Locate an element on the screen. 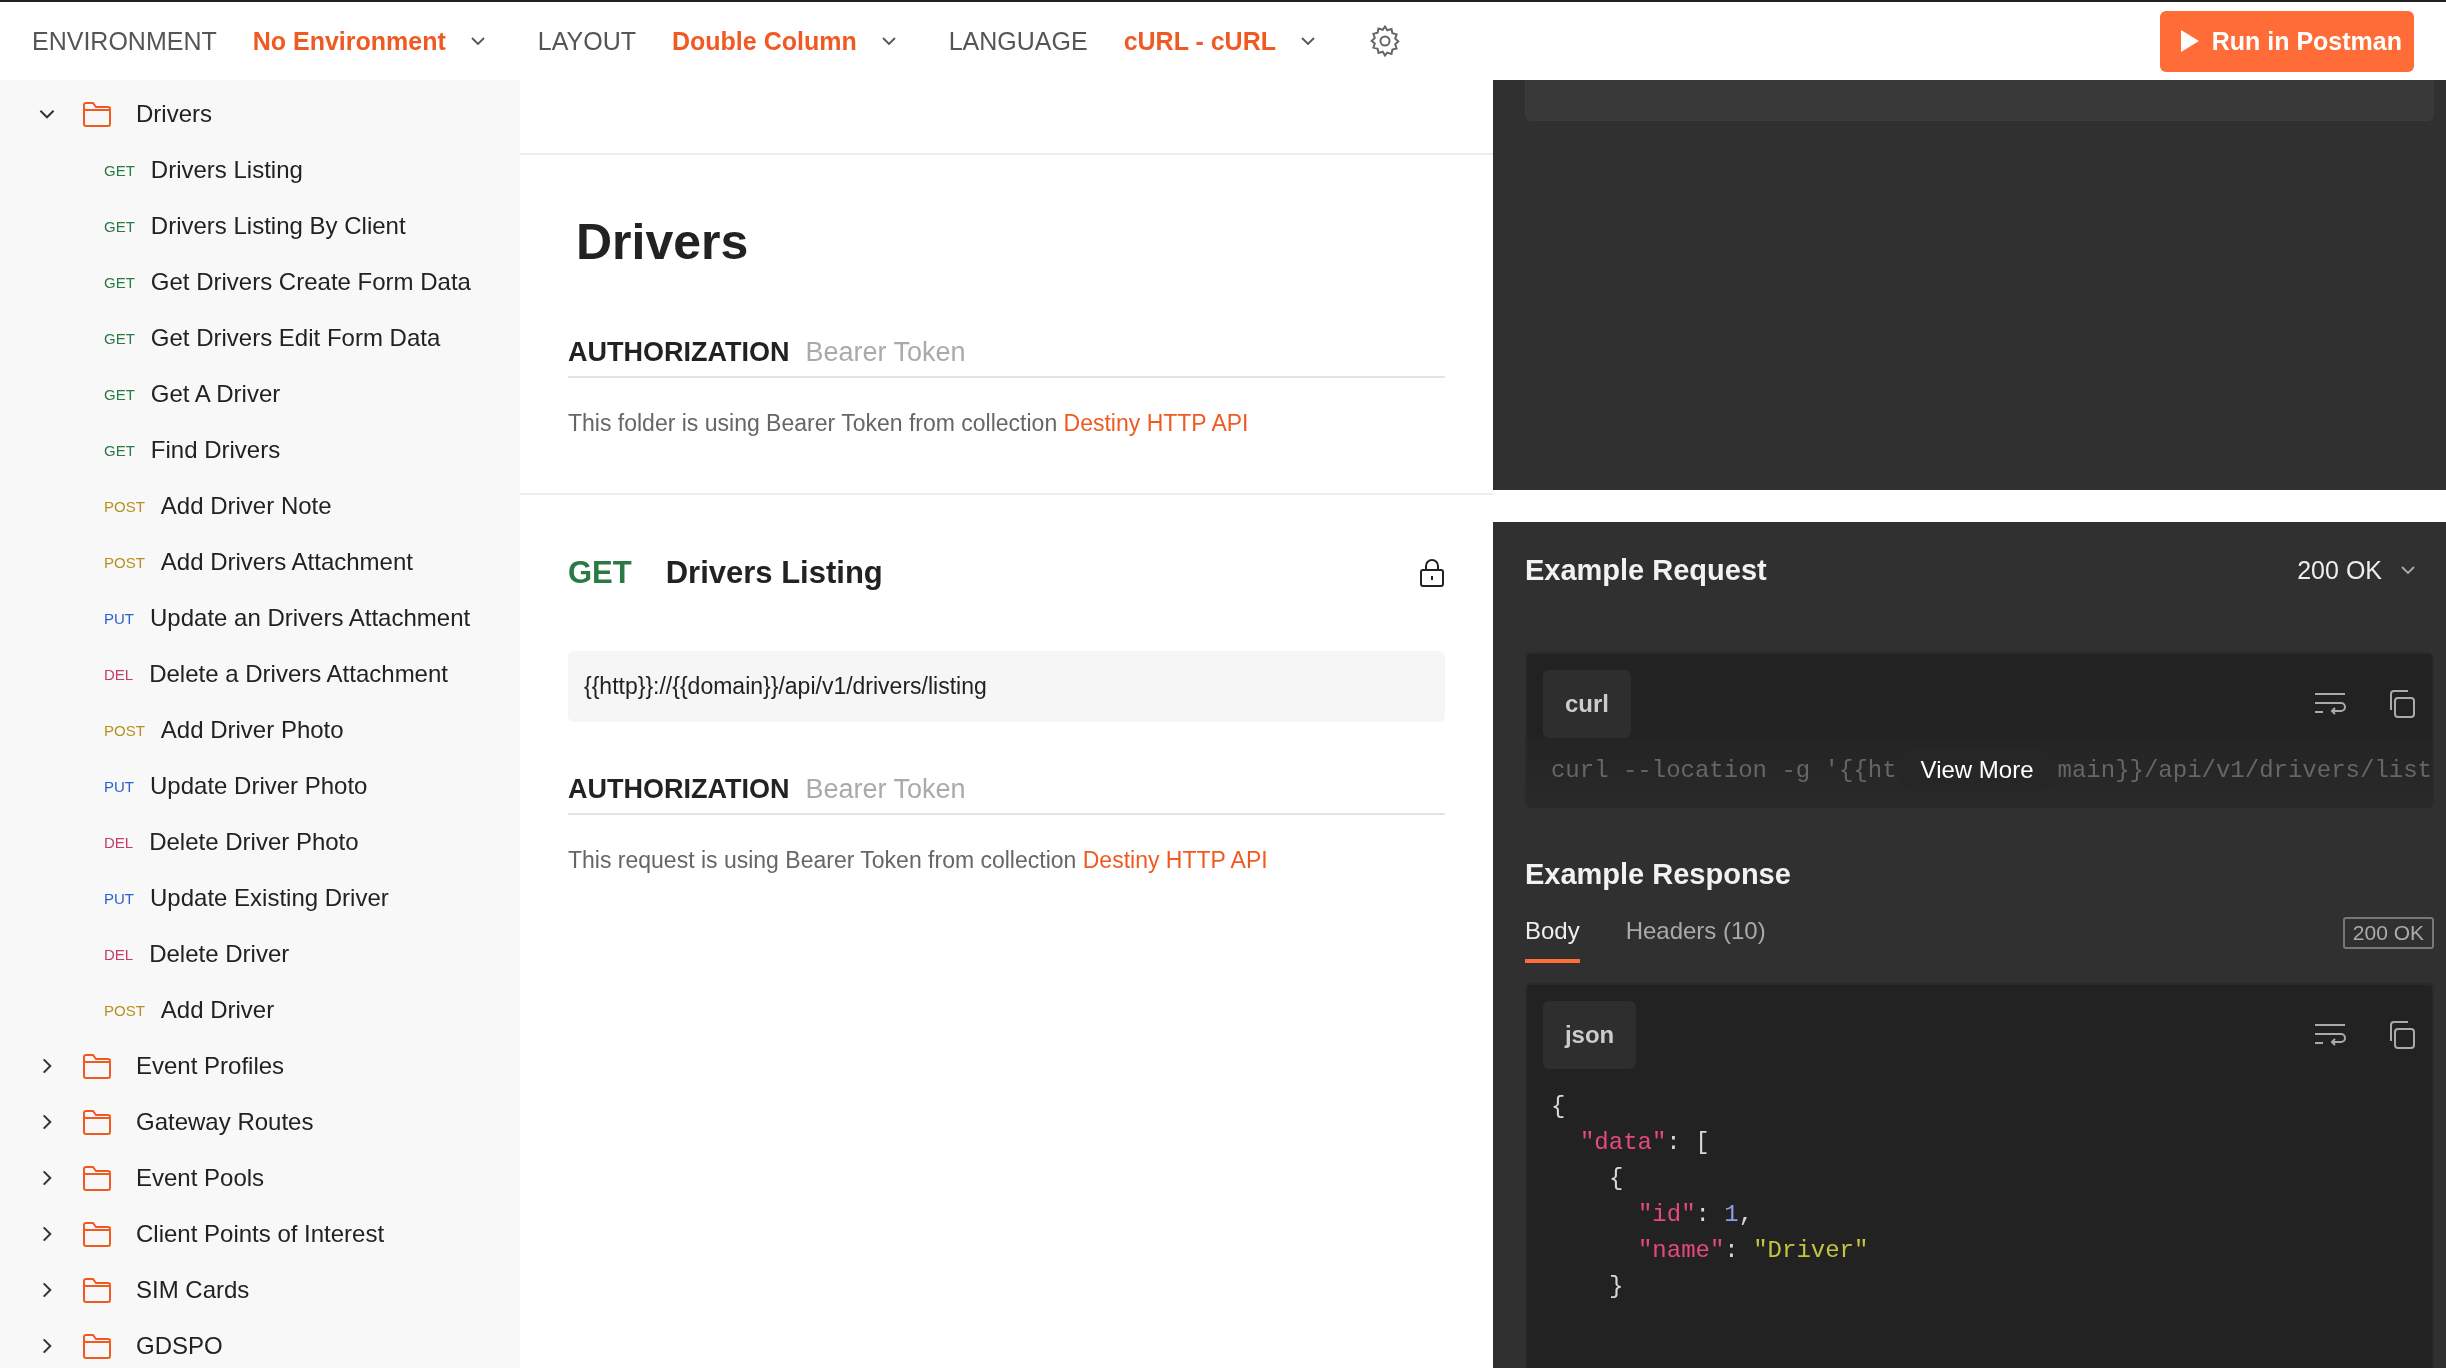 The height and width of the screenshot is (1368, 2446). folder-name: GDSPO is located at coordinates (179, 1346).